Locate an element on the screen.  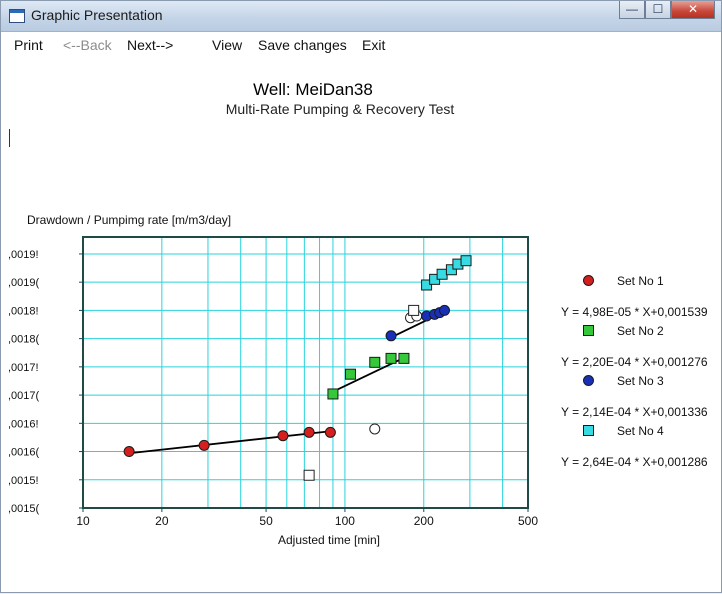
legend-entry: Set No 2 is located at coordinates (641, 331).